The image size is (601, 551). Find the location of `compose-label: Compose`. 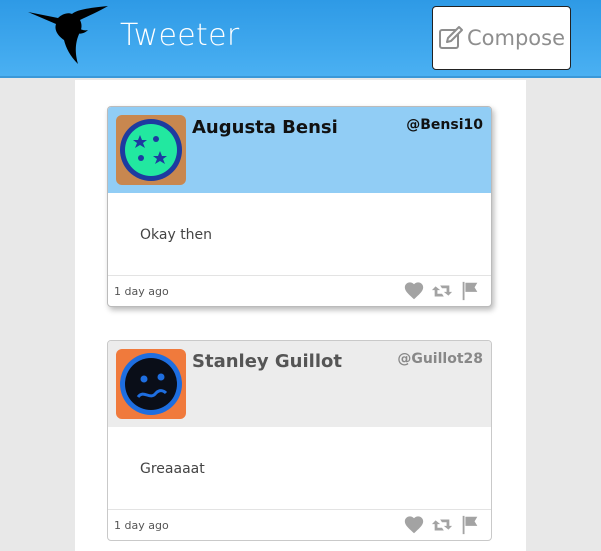

compose-label: Compose is located at coordinates (515, 38).